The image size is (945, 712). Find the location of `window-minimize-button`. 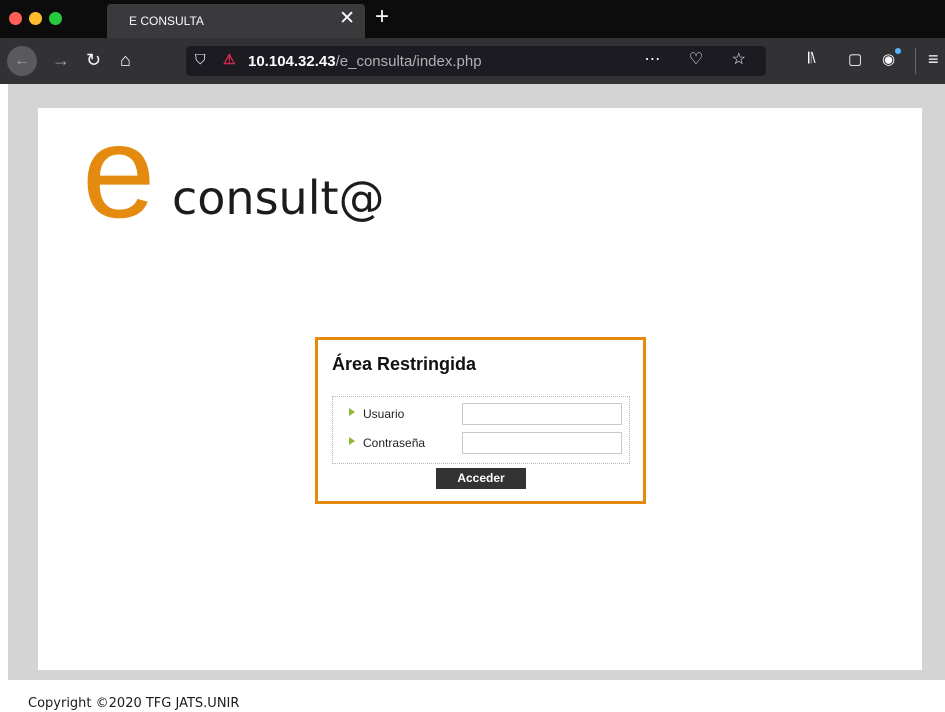

window-minimize-button is located at coordinates (35, 18).